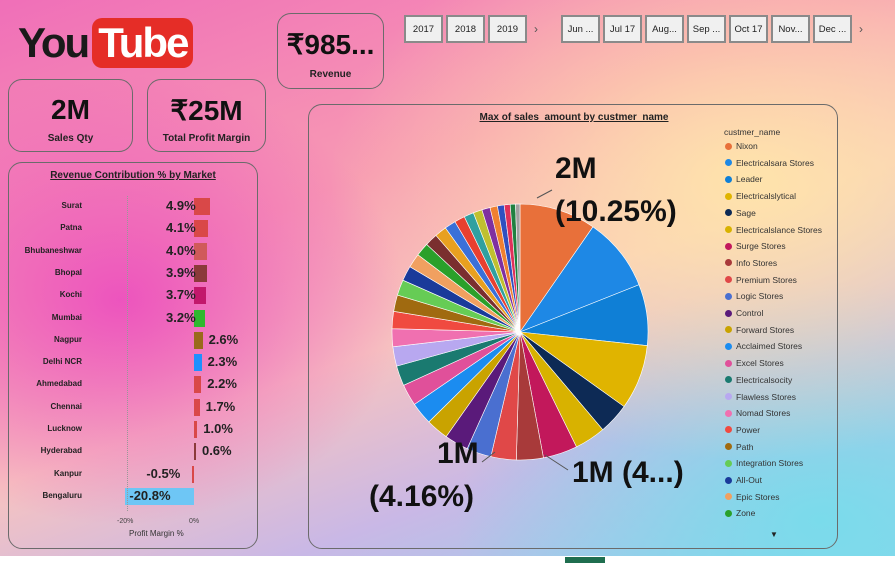 The width and height of the screenshot is (895, 563). Describe the element at coordinates (750, 313) in the screenshot. I see `legend-label: Control` at that location.